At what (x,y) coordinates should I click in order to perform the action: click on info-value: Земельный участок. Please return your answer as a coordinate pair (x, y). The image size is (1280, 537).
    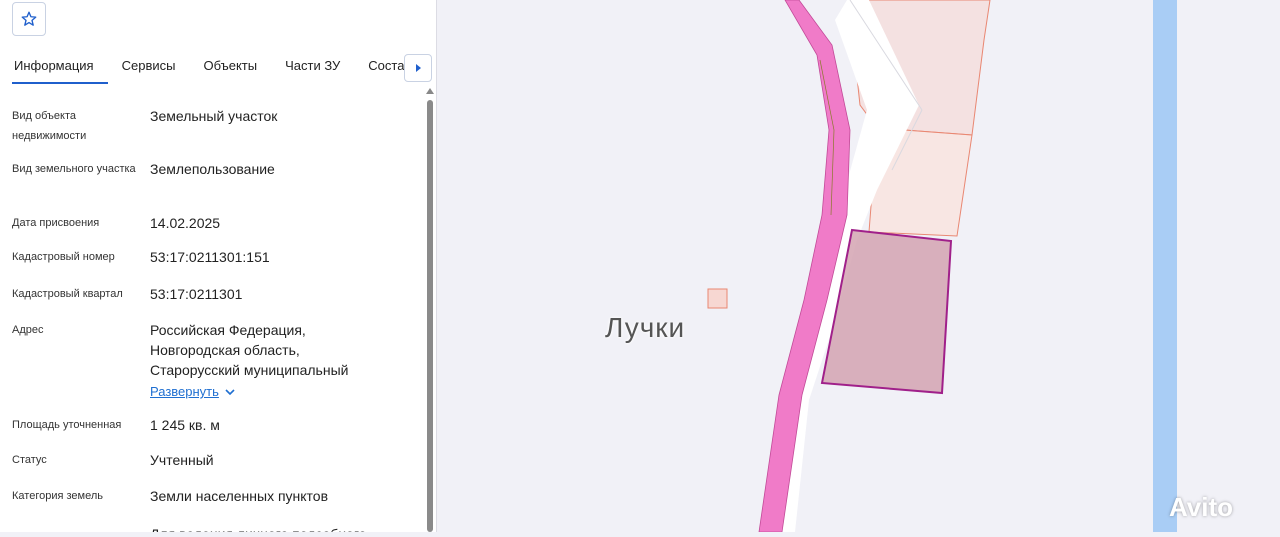
    Looking at the image, I should click on (214, 116).